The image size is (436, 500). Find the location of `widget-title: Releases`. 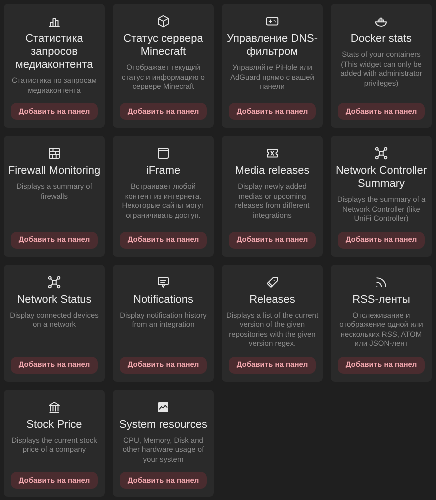

widget-title: Releases is located at coordinates (273, 300).